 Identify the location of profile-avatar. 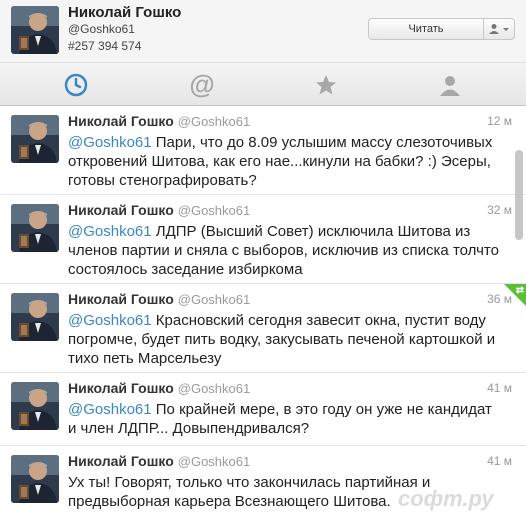
(35, 30).